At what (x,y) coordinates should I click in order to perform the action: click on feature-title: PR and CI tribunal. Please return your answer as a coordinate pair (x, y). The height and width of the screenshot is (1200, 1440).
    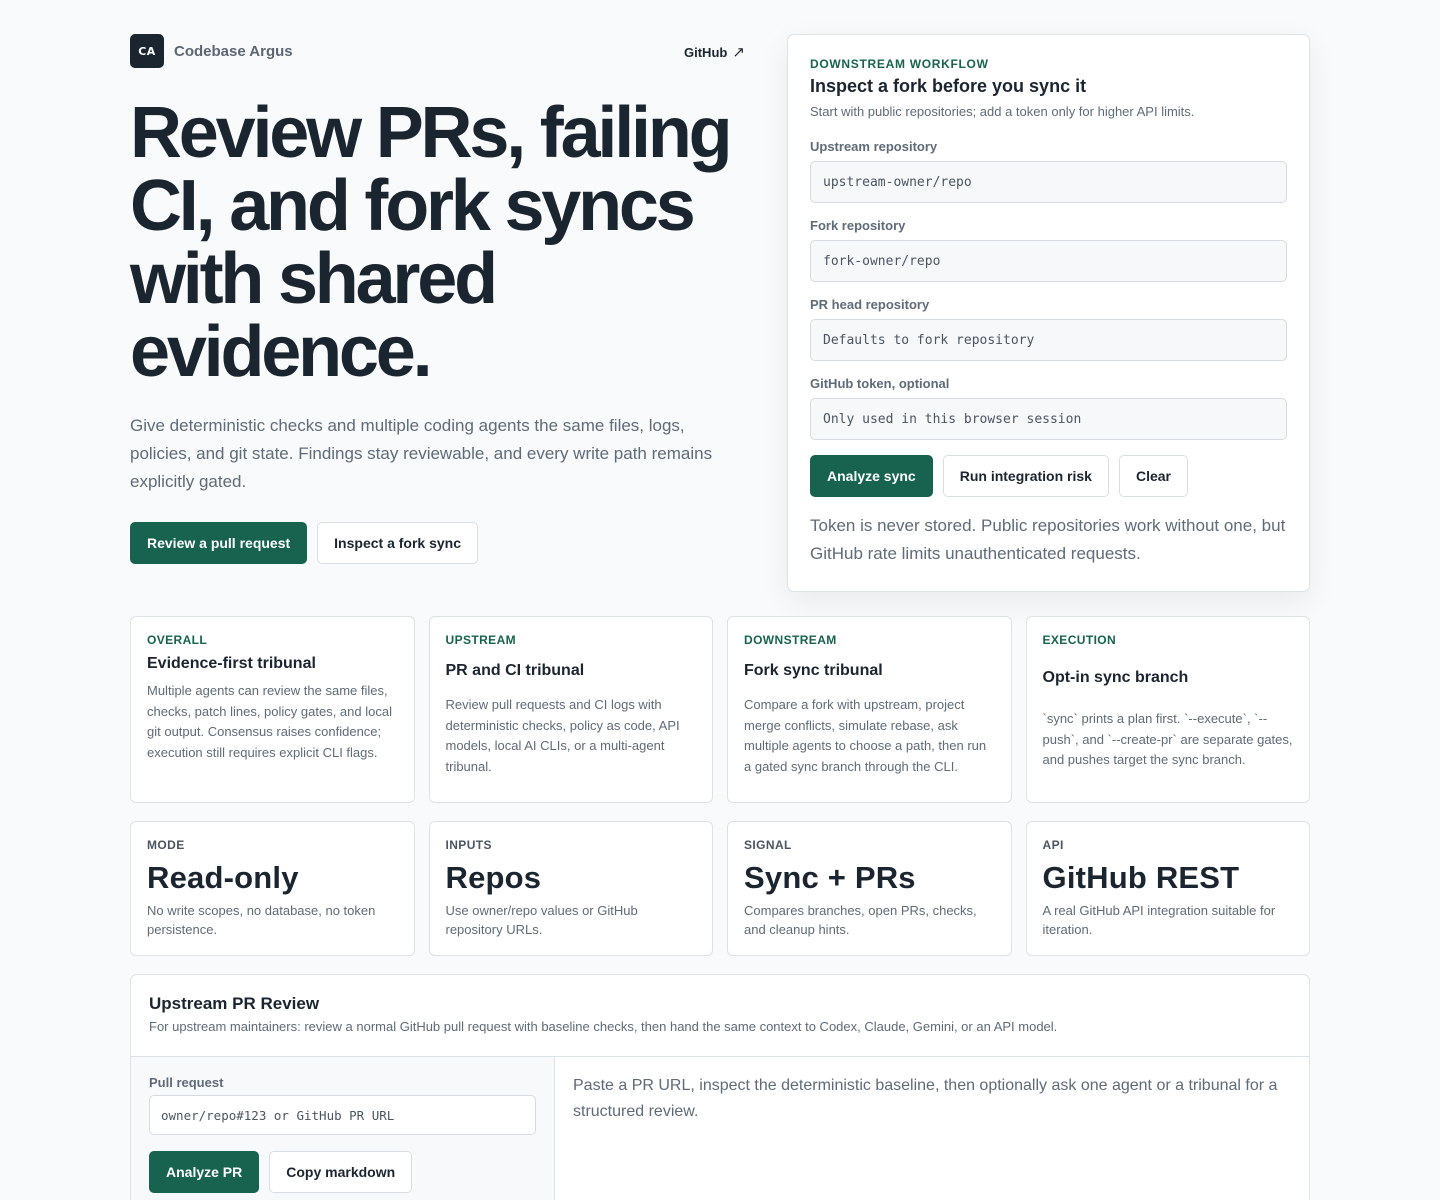
    Looking at the image, I should click on (515, 670).